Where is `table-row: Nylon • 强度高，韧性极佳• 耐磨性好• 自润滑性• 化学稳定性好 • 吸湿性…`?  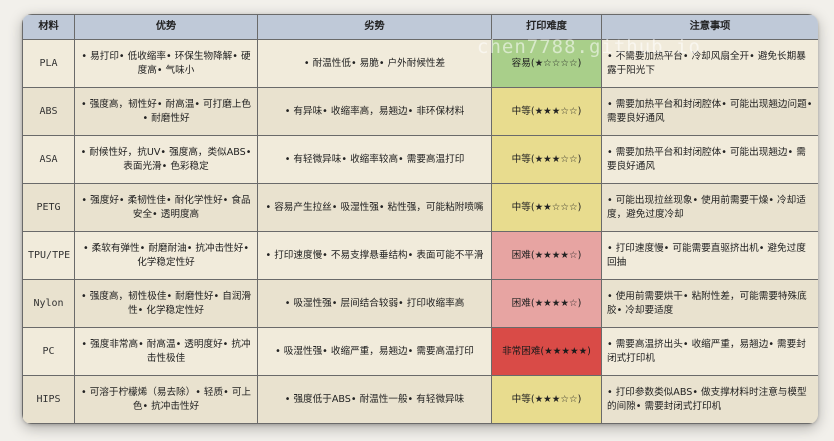 table-row: Nylon • 强度高，韧性极佳• 耐磨性好• 自润滑性• 化学稳定性好 • 吸湿性… is located at coordinates (420, 303).